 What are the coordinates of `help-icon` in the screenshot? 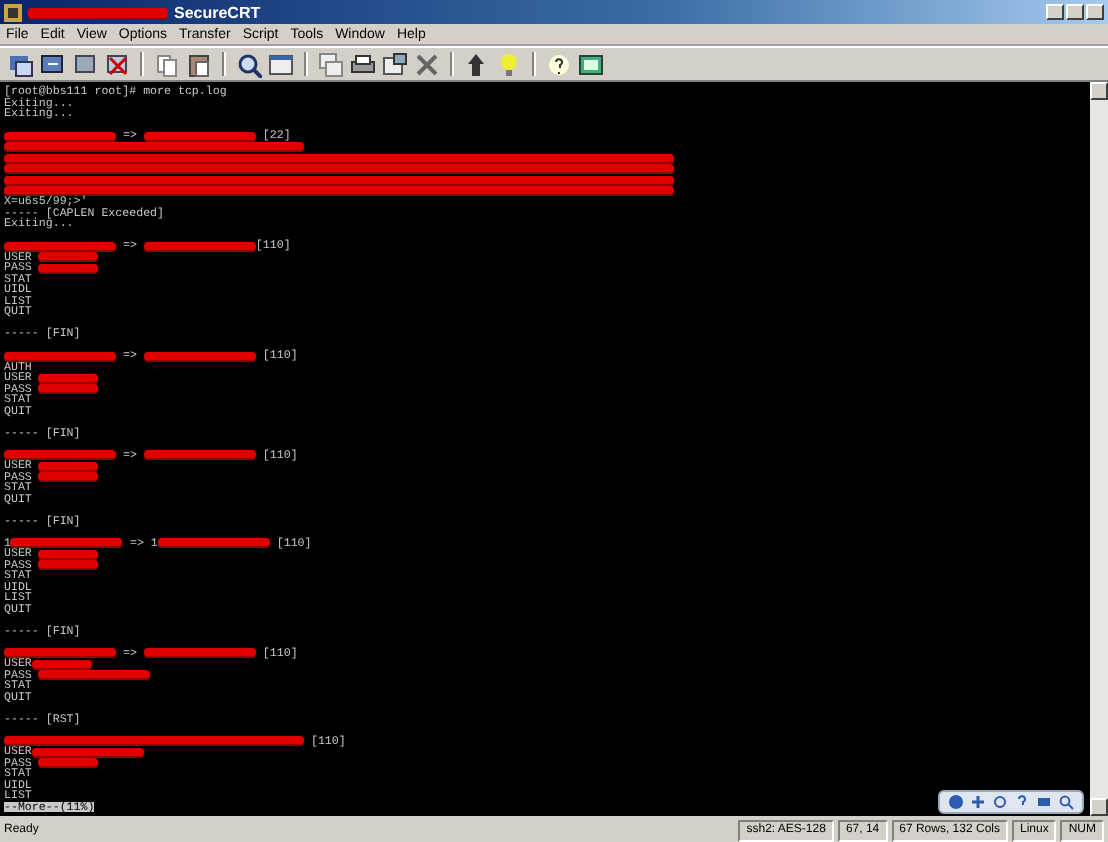 It's located at (559, 64).